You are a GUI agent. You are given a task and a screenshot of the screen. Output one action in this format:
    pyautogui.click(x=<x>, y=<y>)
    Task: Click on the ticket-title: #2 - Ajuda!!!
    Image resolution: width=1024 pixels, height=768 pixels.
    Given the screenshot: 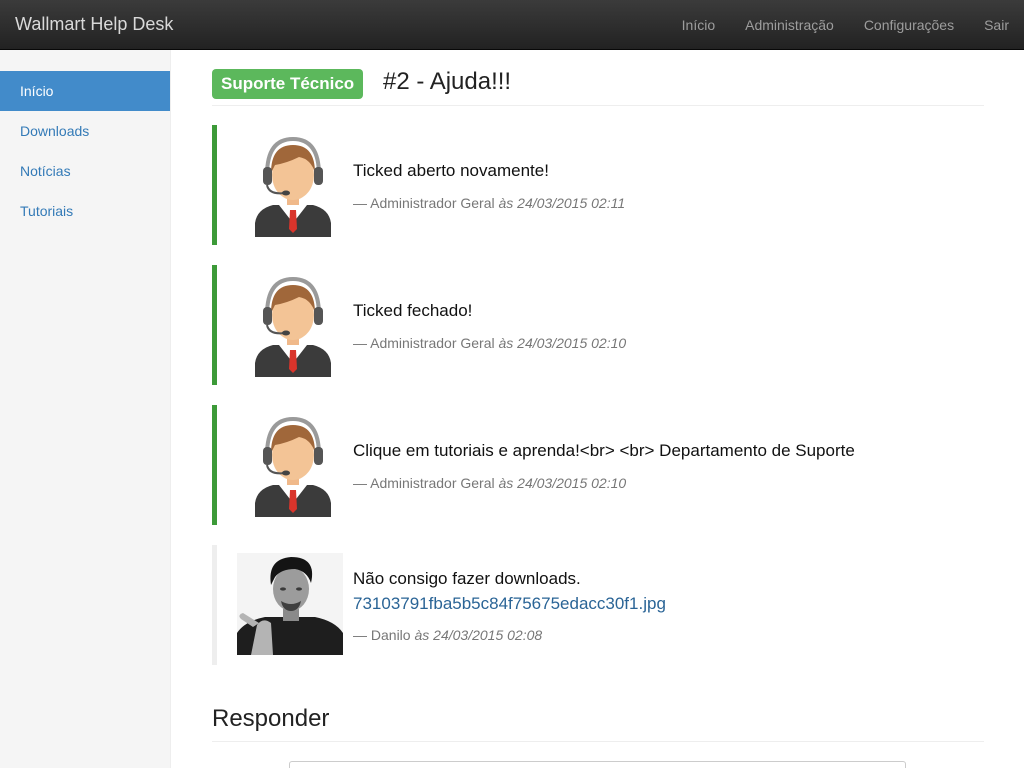 What is the action you would take?
    pyautogui.click(x=447, y=81)
    